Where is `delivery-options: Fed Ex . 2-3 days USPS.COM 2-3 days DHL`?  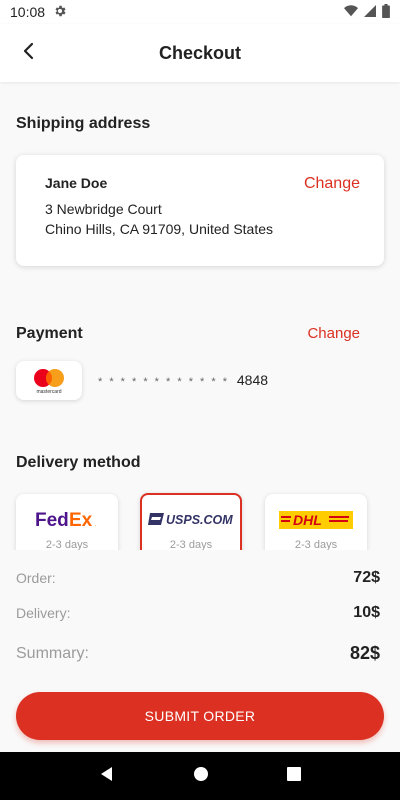 delivery-options: Fed Ex . 2-3 days USPS.COM 2-3 days DHL is located at coordinates (200, 517).